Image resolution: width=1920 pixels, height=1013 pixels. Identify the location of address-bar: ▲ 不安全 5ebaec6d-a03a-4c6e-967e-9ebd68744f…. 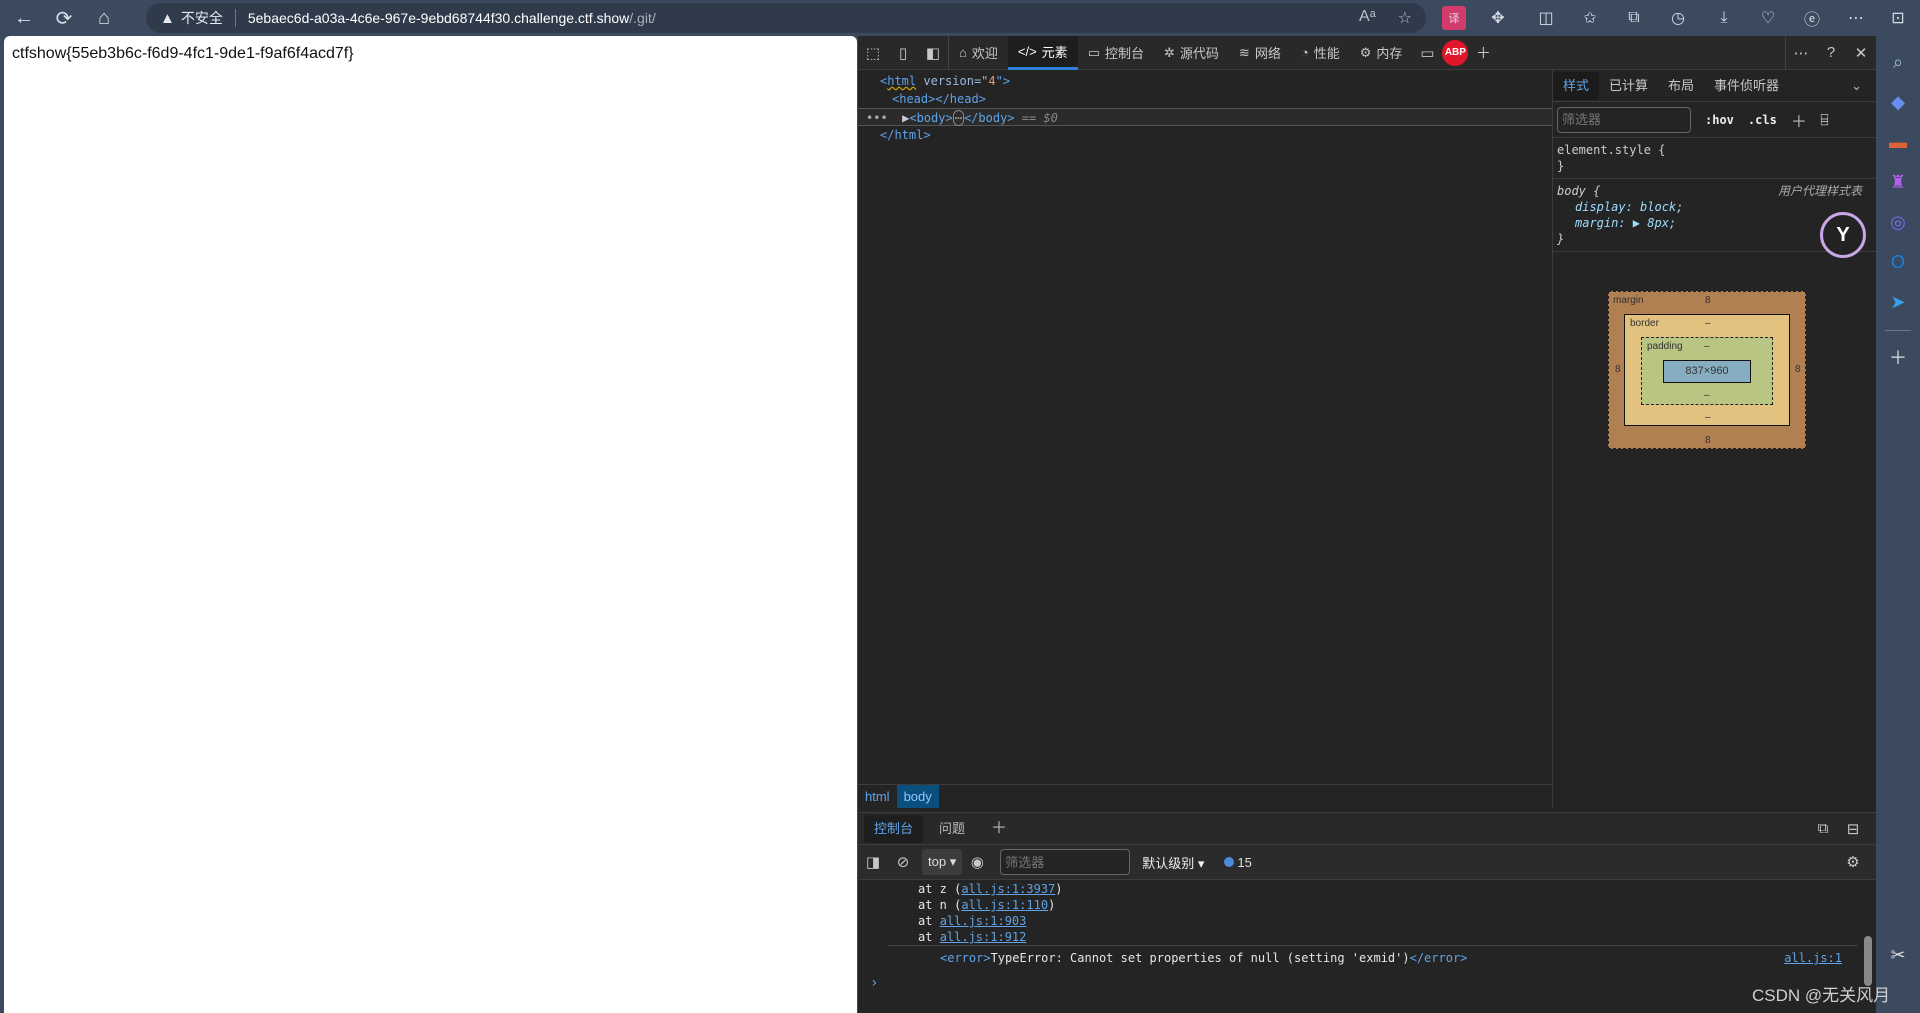
(786, 18).